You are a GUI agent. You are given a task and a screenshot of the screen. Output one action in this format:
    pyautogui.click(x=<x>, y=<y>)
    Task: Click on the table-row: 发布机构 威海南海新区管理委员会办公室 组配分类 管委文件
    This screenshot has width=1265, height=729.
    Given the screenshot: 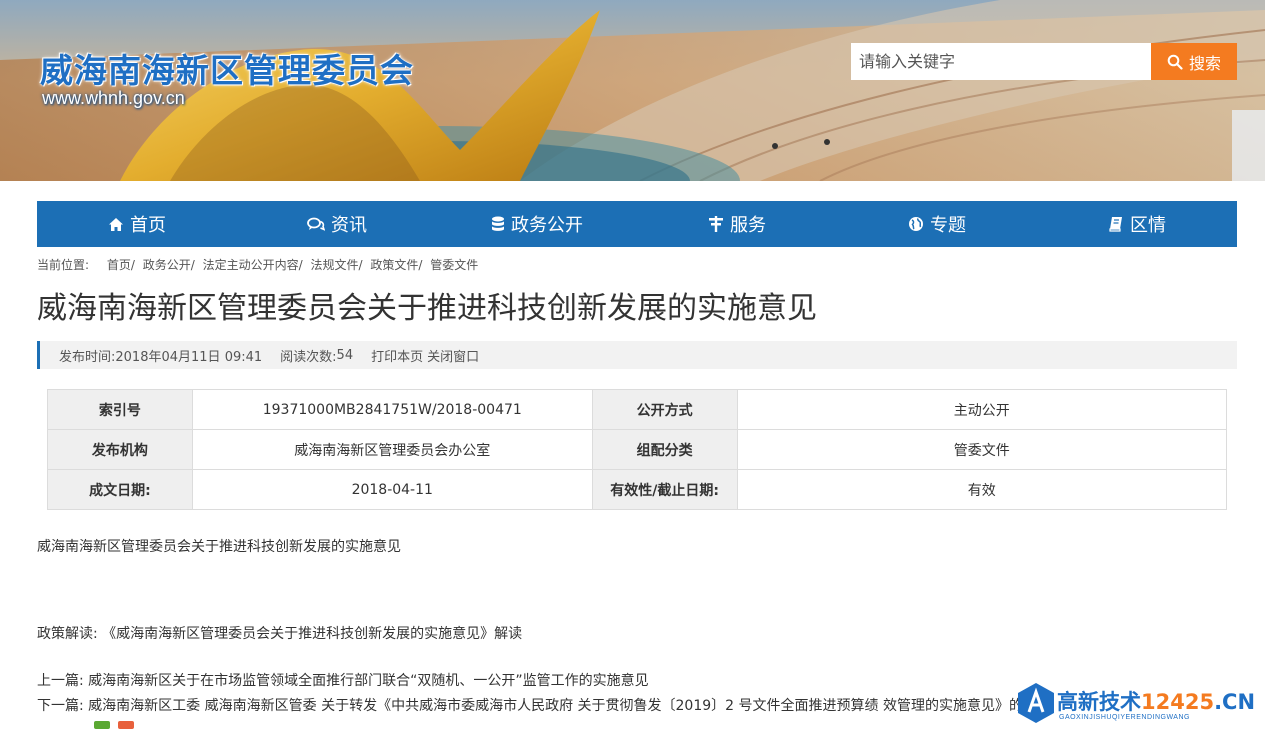 What is the action you would take?
    pyautogui.click(x=637, y=449)
    